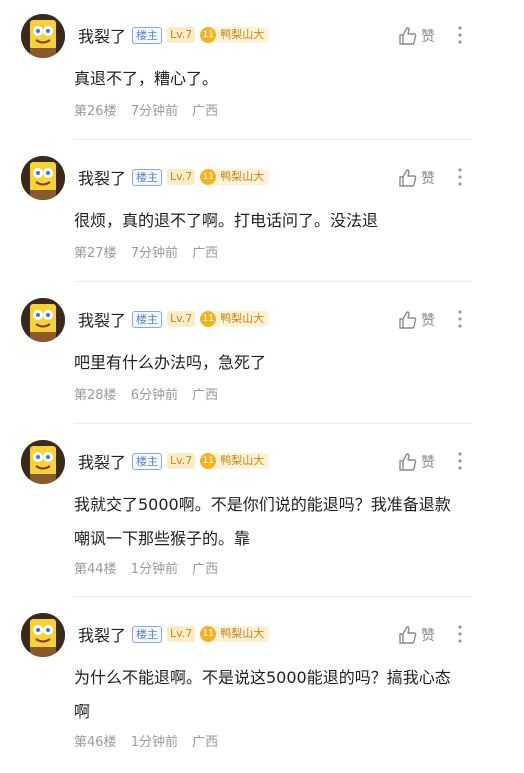 The width and height of the screenshot is (524, 773). I want to click on comment-meta: 第44楼 1分钟前 广西, so click(151, 567).